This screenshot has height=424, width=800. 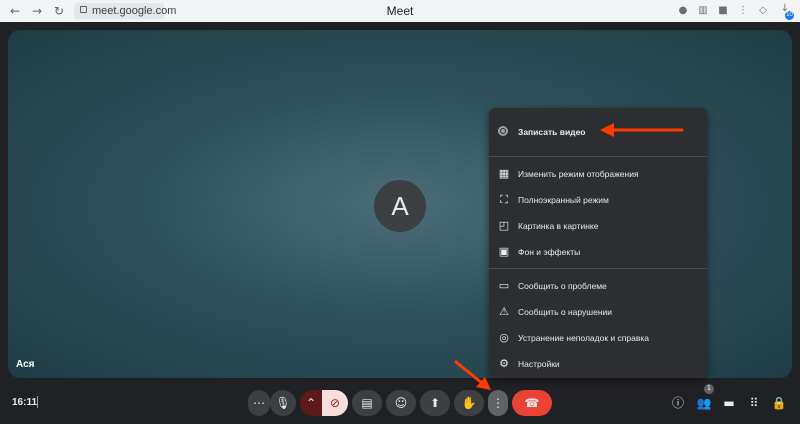 What do you see at coordinates (504, 311) in the screenshot?
I see `report-abuse-icon: ⚠` at bounding box center [504, 311].